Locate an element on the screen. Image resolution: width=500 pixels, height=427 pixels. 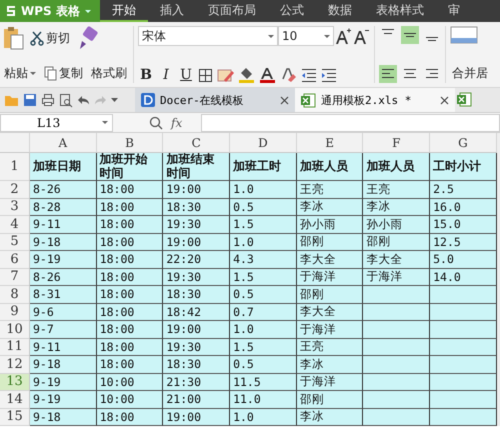
increase-font-icon is located at coordinates (343, 36).